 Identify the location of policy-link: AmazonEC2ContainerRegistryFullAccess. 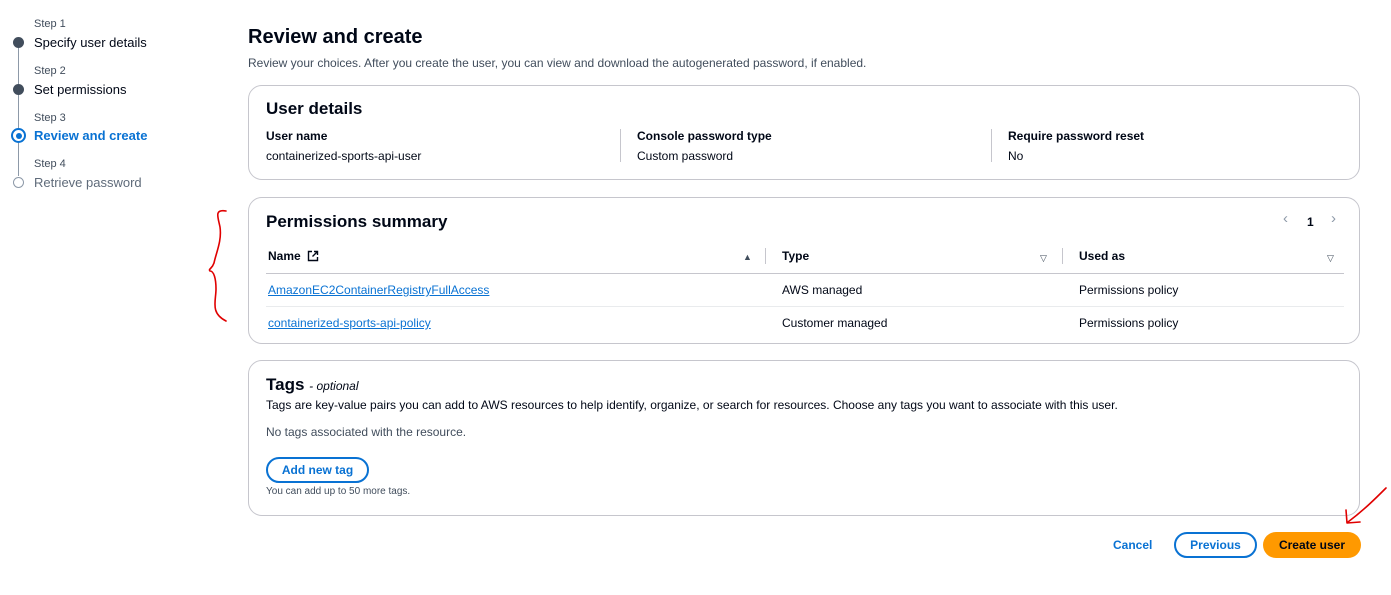
(378, 290).